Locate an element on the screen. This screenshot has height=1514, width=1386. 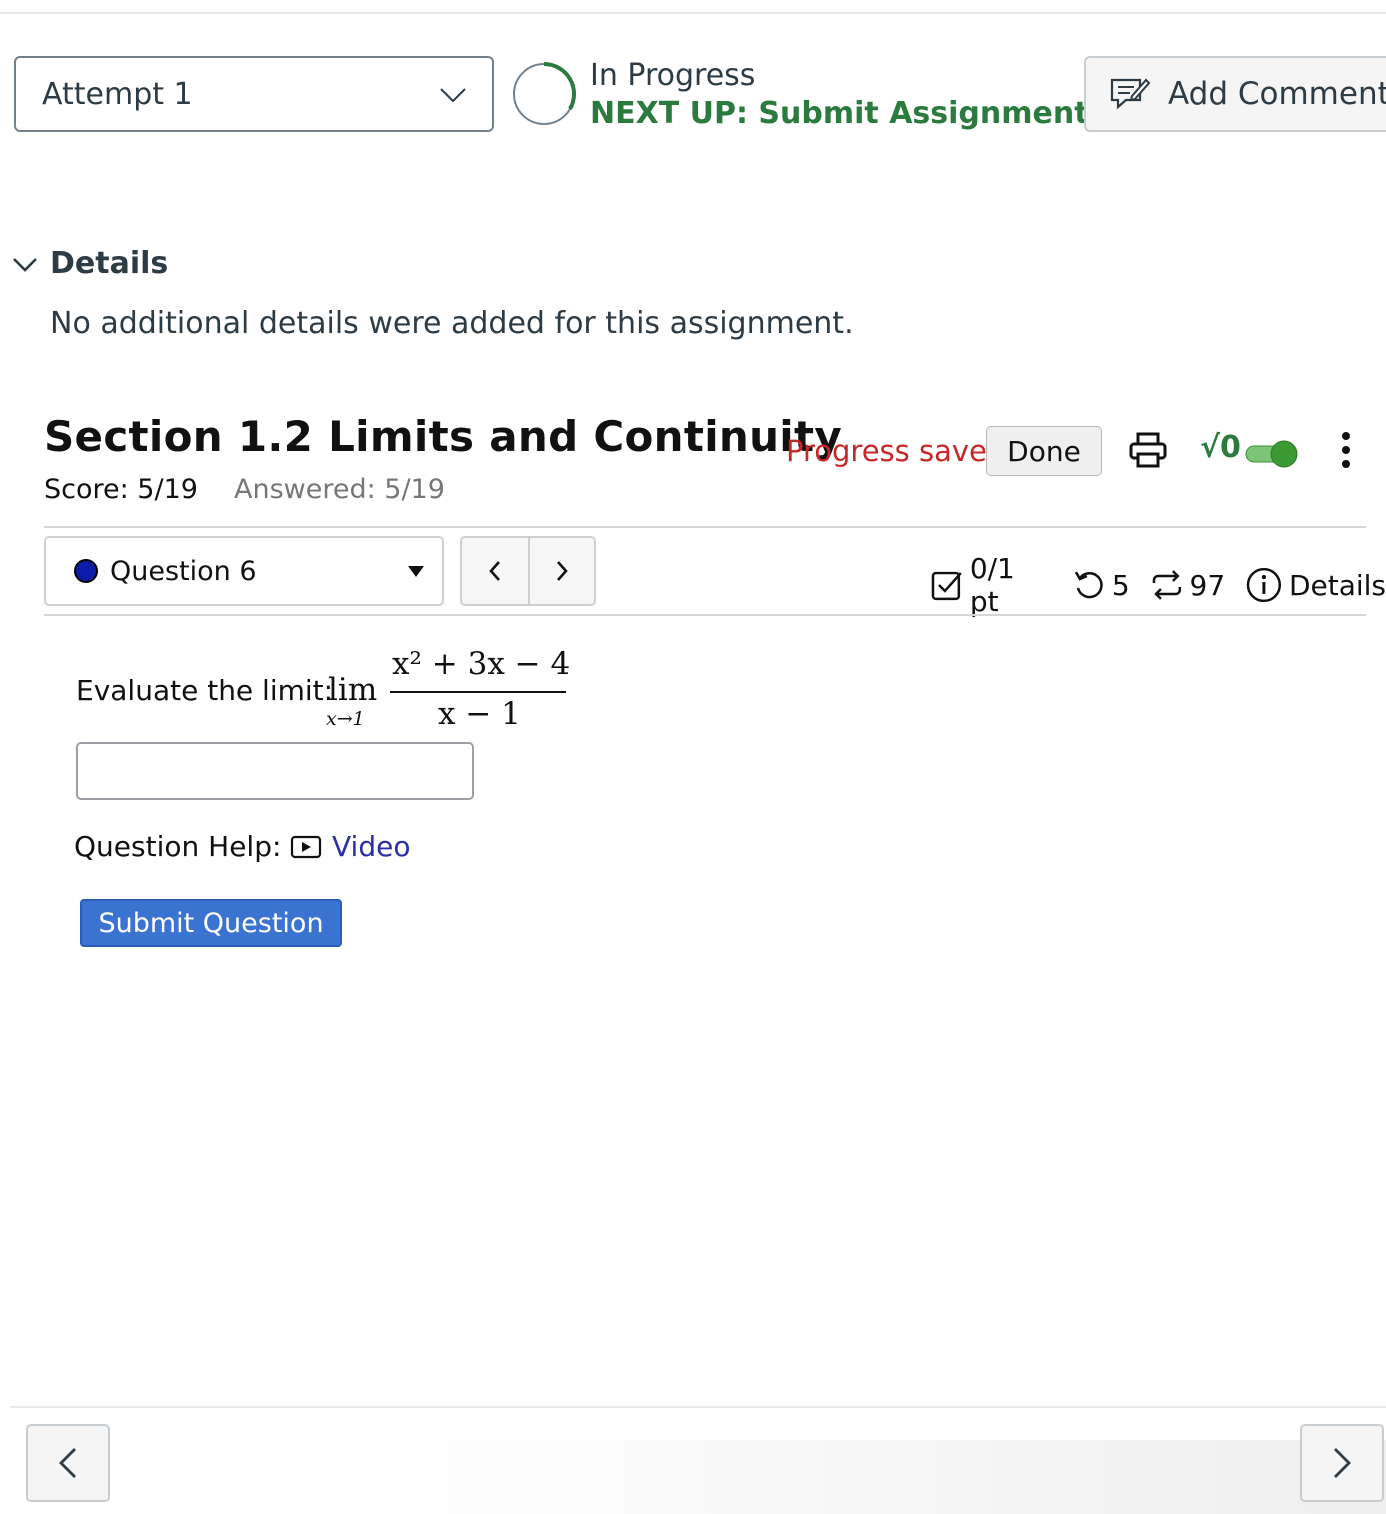
info-icon is located at coordinates (1264, 585).